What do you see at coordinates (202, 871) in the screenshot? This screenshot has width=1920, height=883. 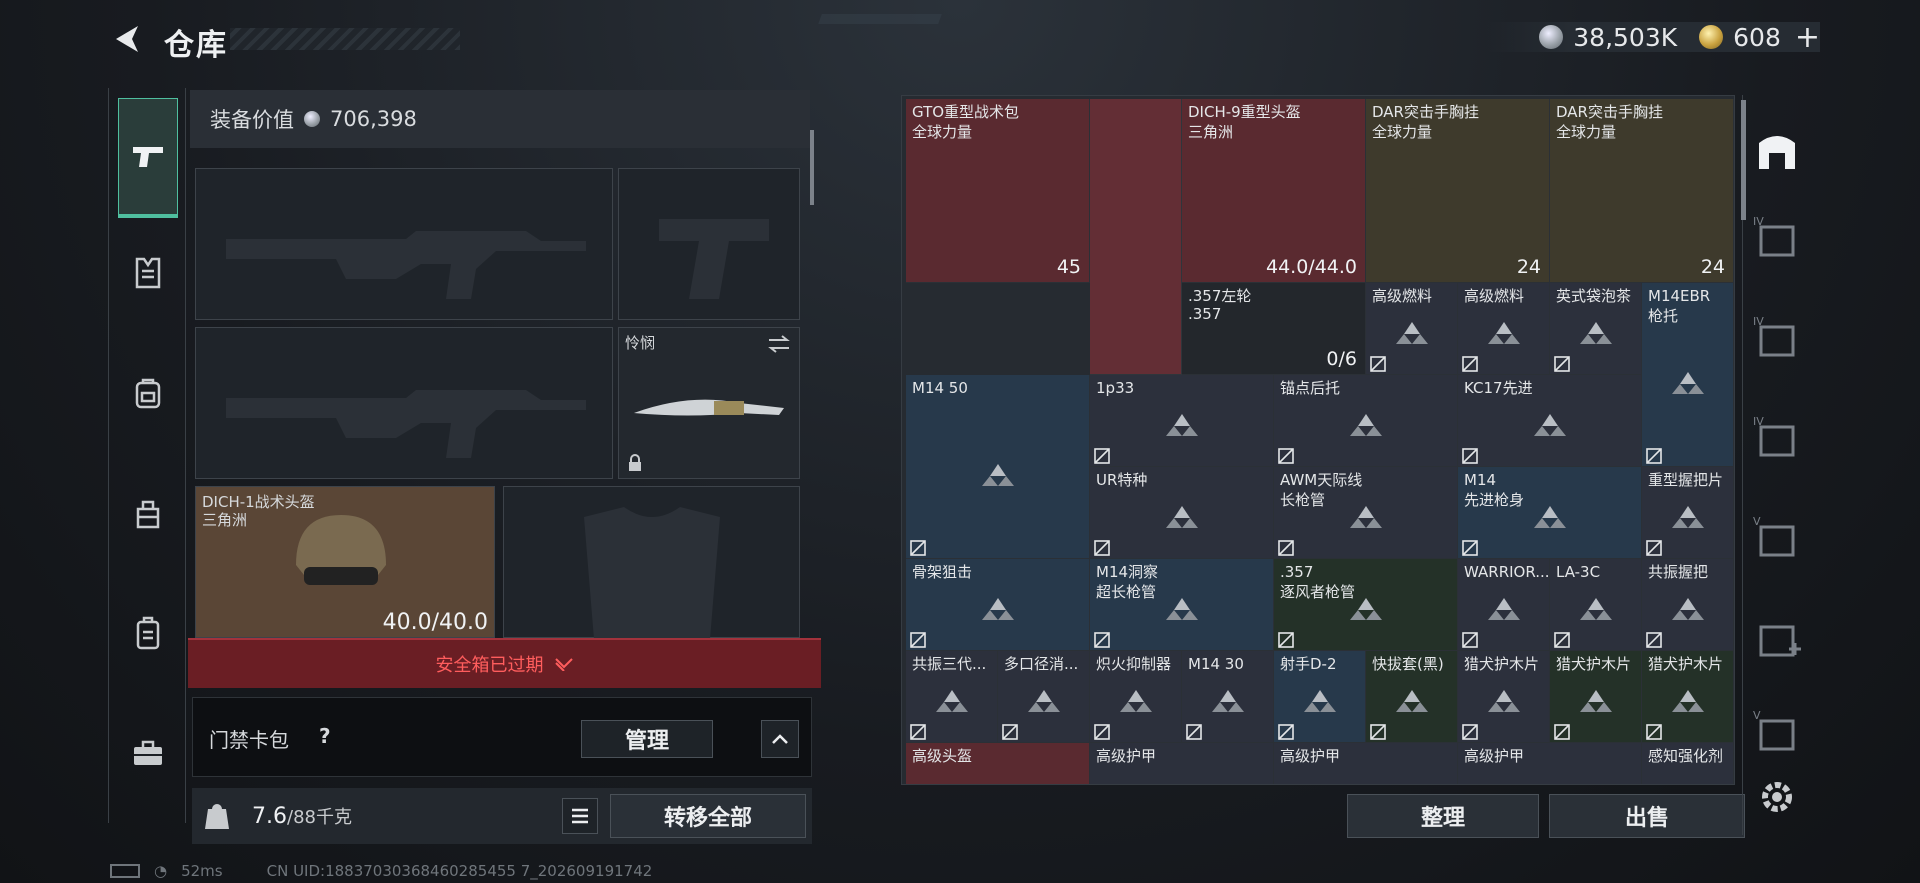 I see `ping-value: 52ms` at bounding box center [202, 871].